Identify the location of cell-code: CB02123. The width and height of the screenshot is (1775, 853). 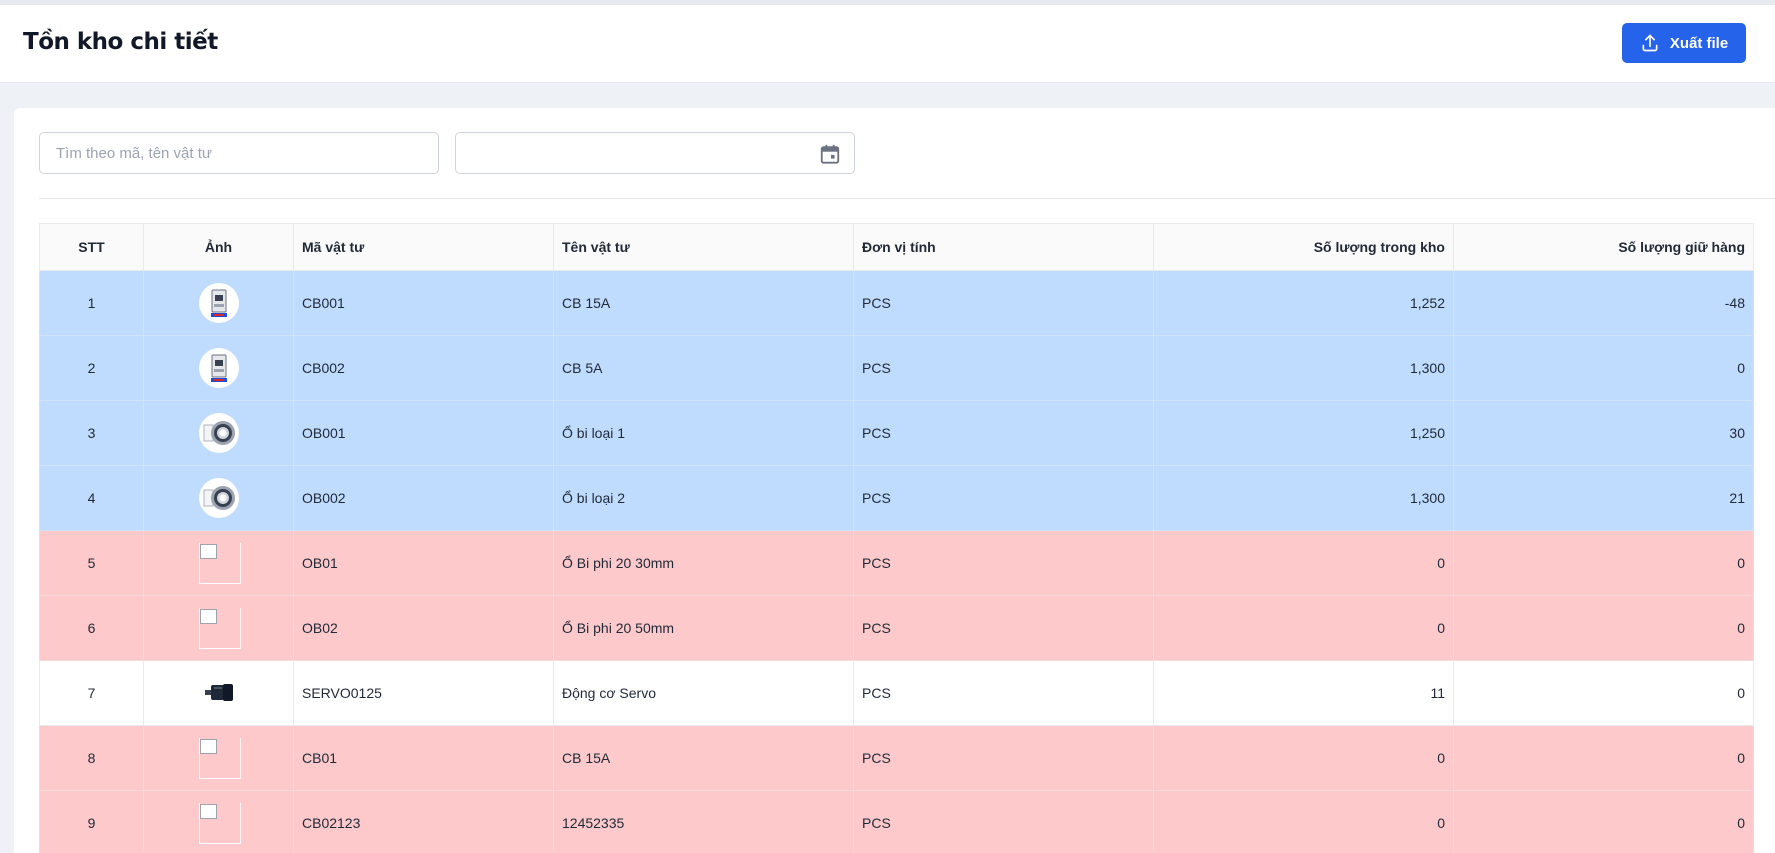
(423, 821).